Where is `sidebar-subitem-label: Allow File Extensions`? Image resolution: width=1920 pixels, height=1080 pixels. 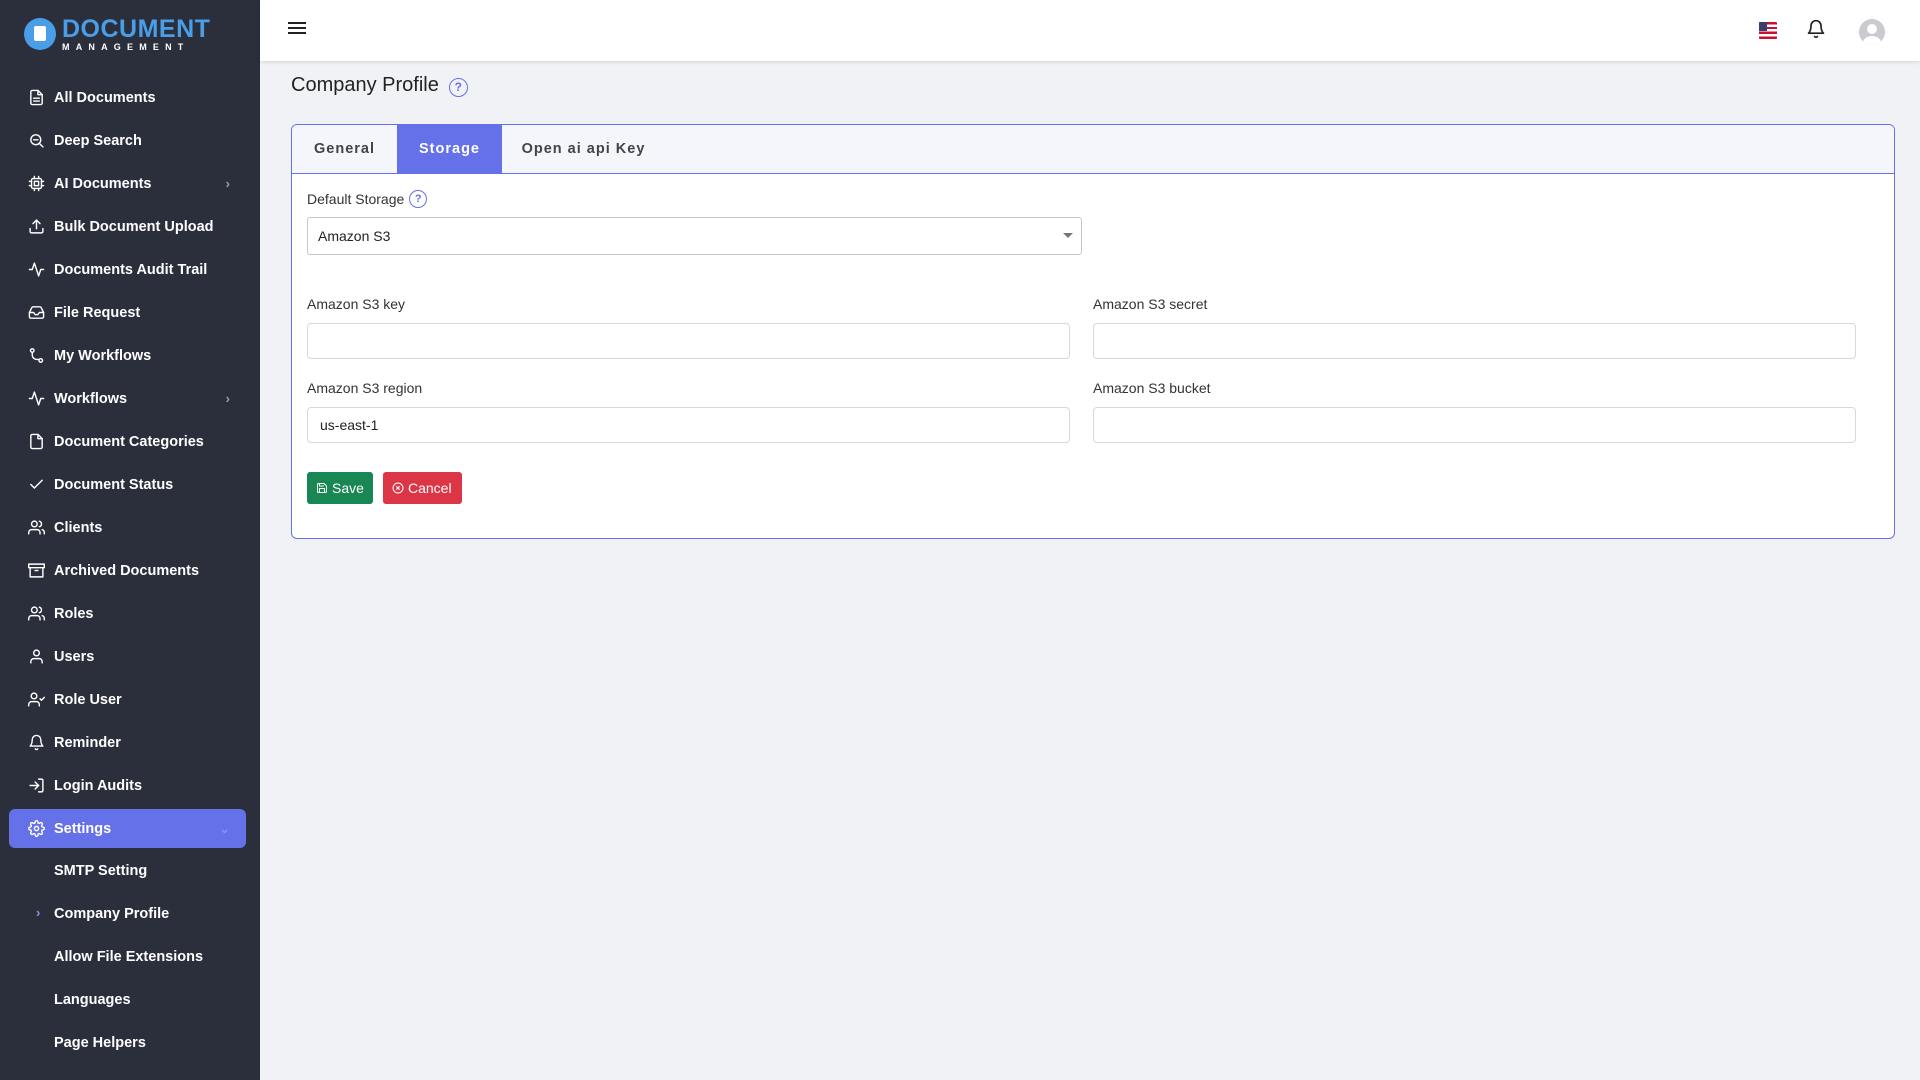
sidebar-subitem-label: Allow File Extensions is located at coordinates (129, 957).